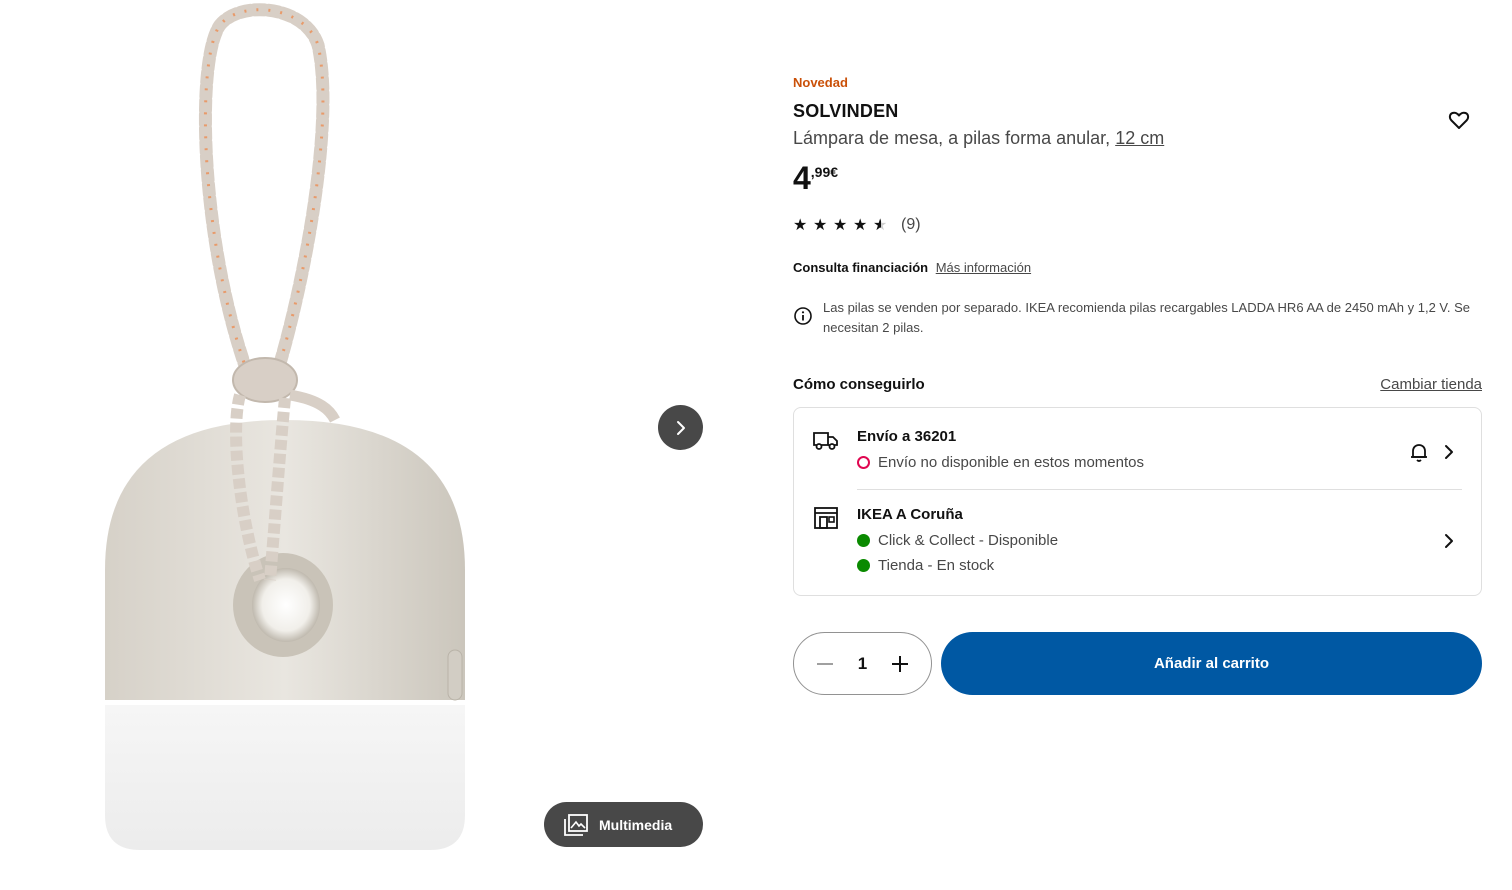  What do you see at coordinates (1139, 138) in the screenshot?
I see `product-size-link: 12 cm` at bounding box center [1139, 138].